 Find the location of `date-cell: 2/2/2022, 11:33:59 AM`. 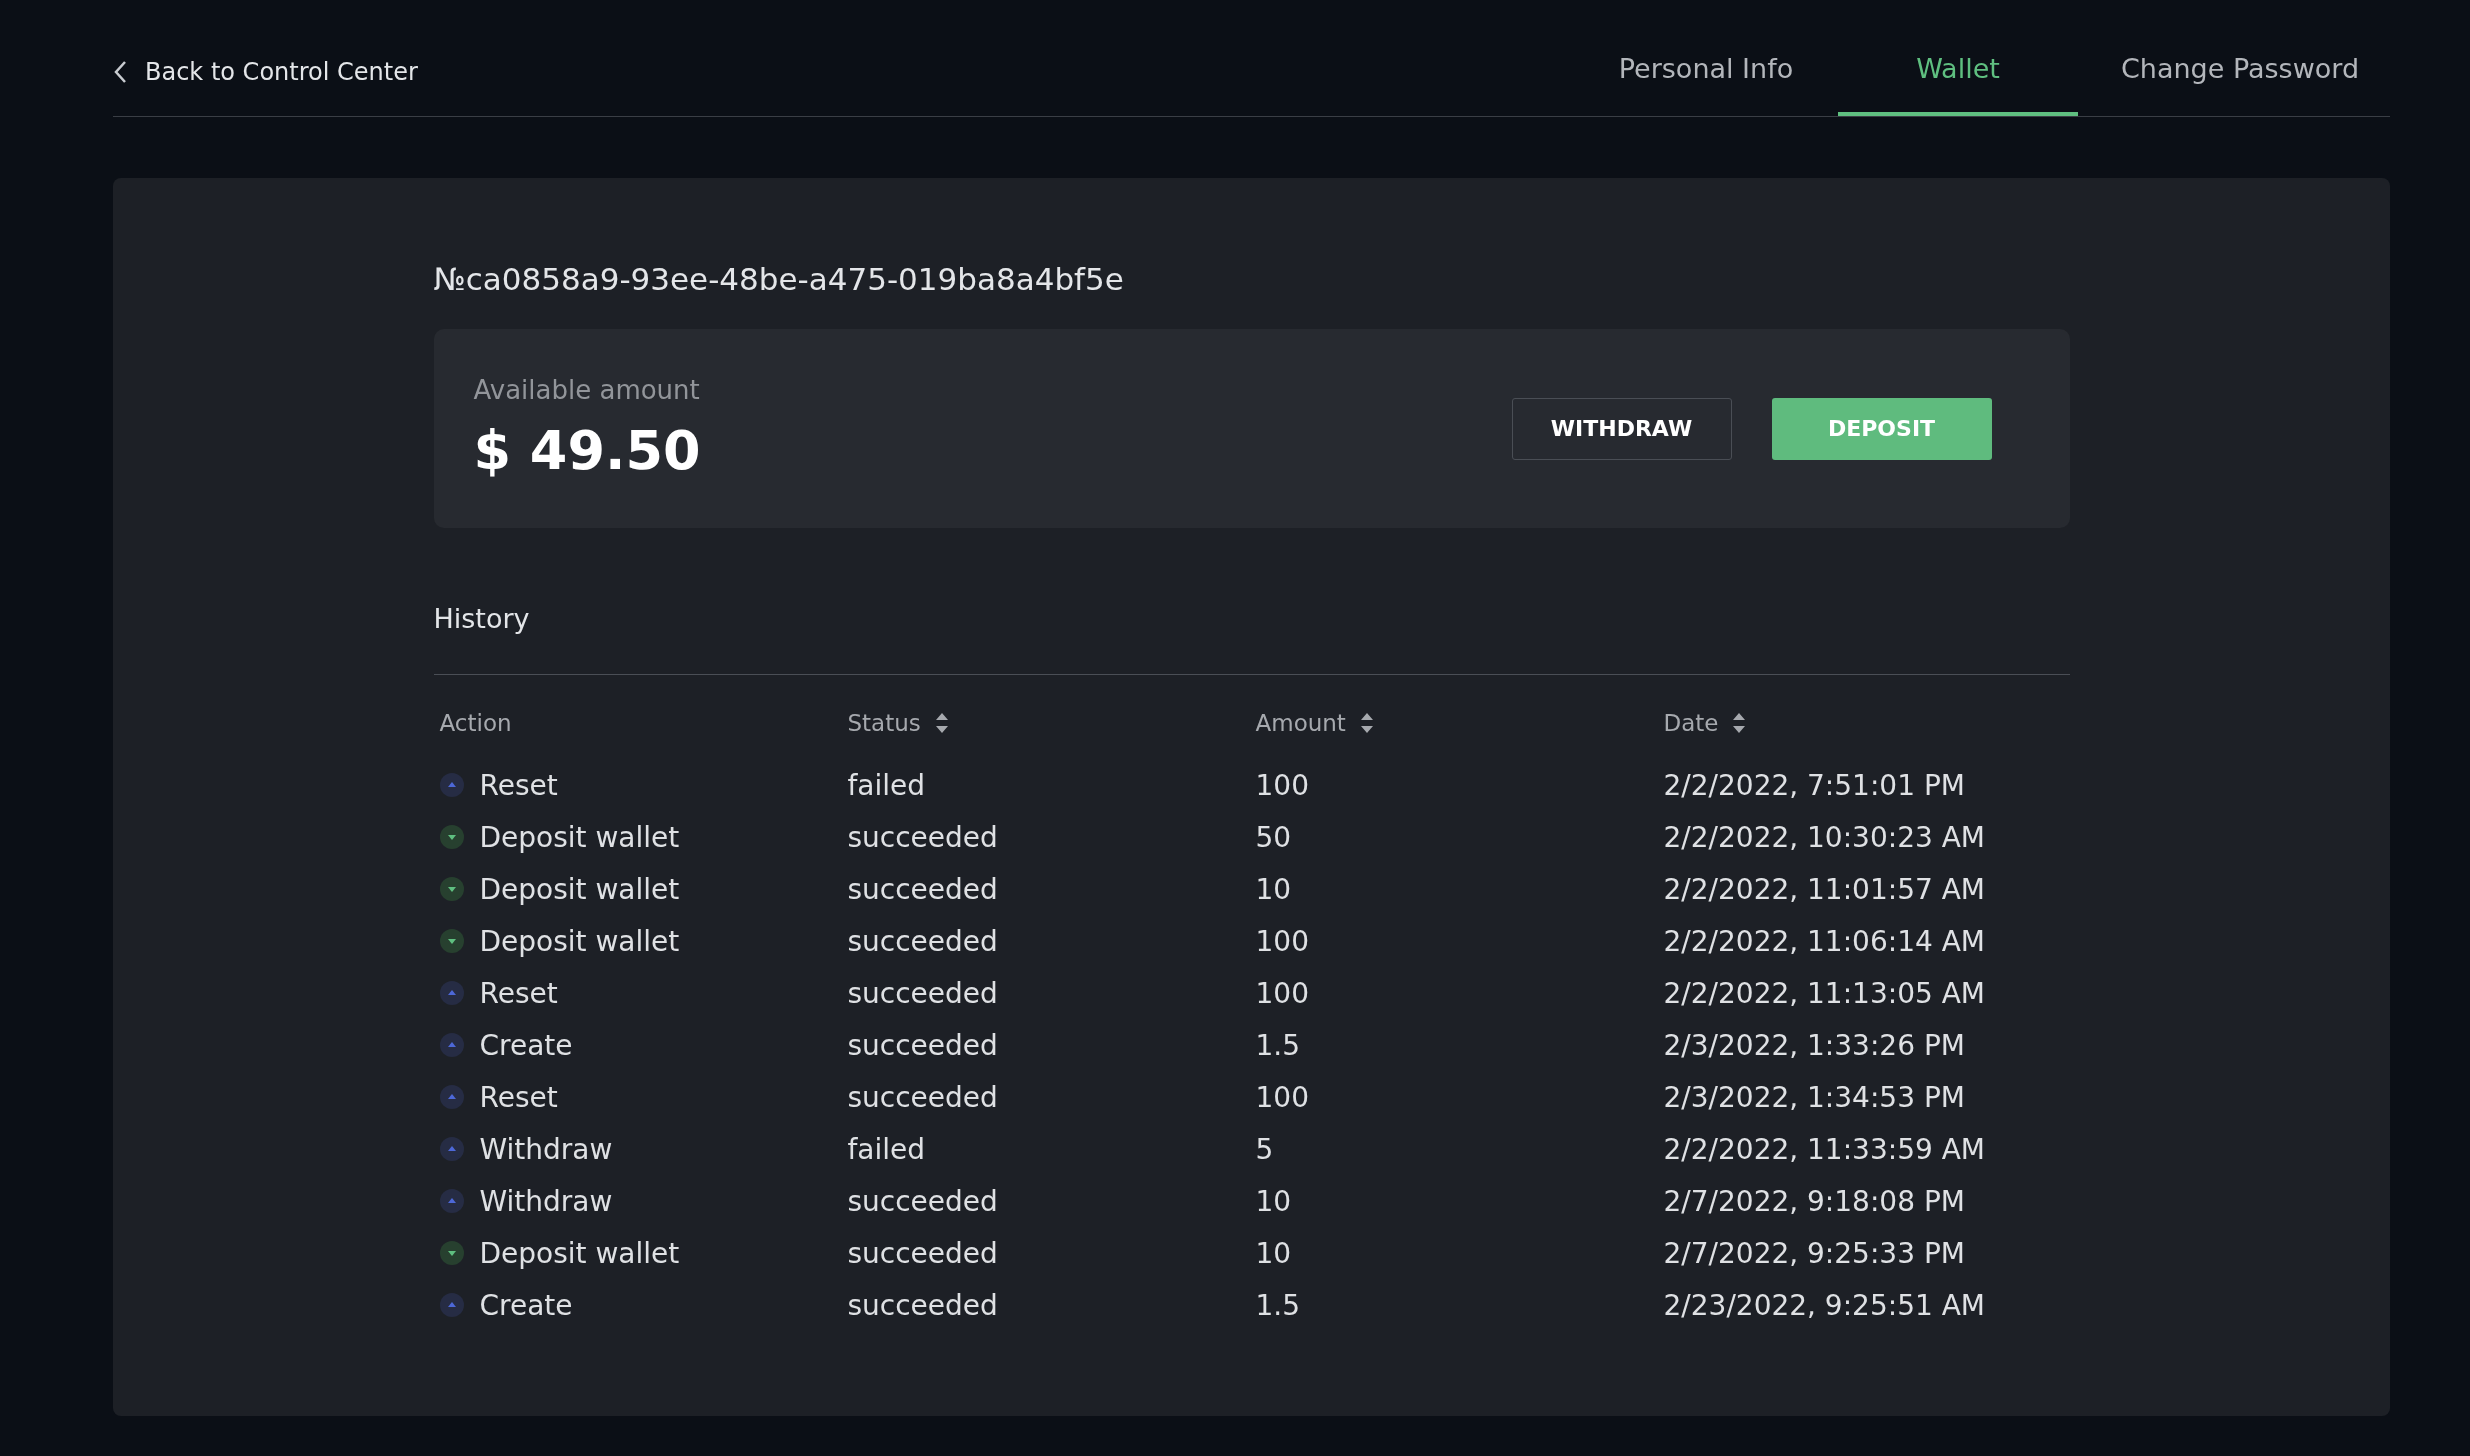

date-cell: 2/2/2022, 11:33:59 AM is located at coordinates (1824, 1149).